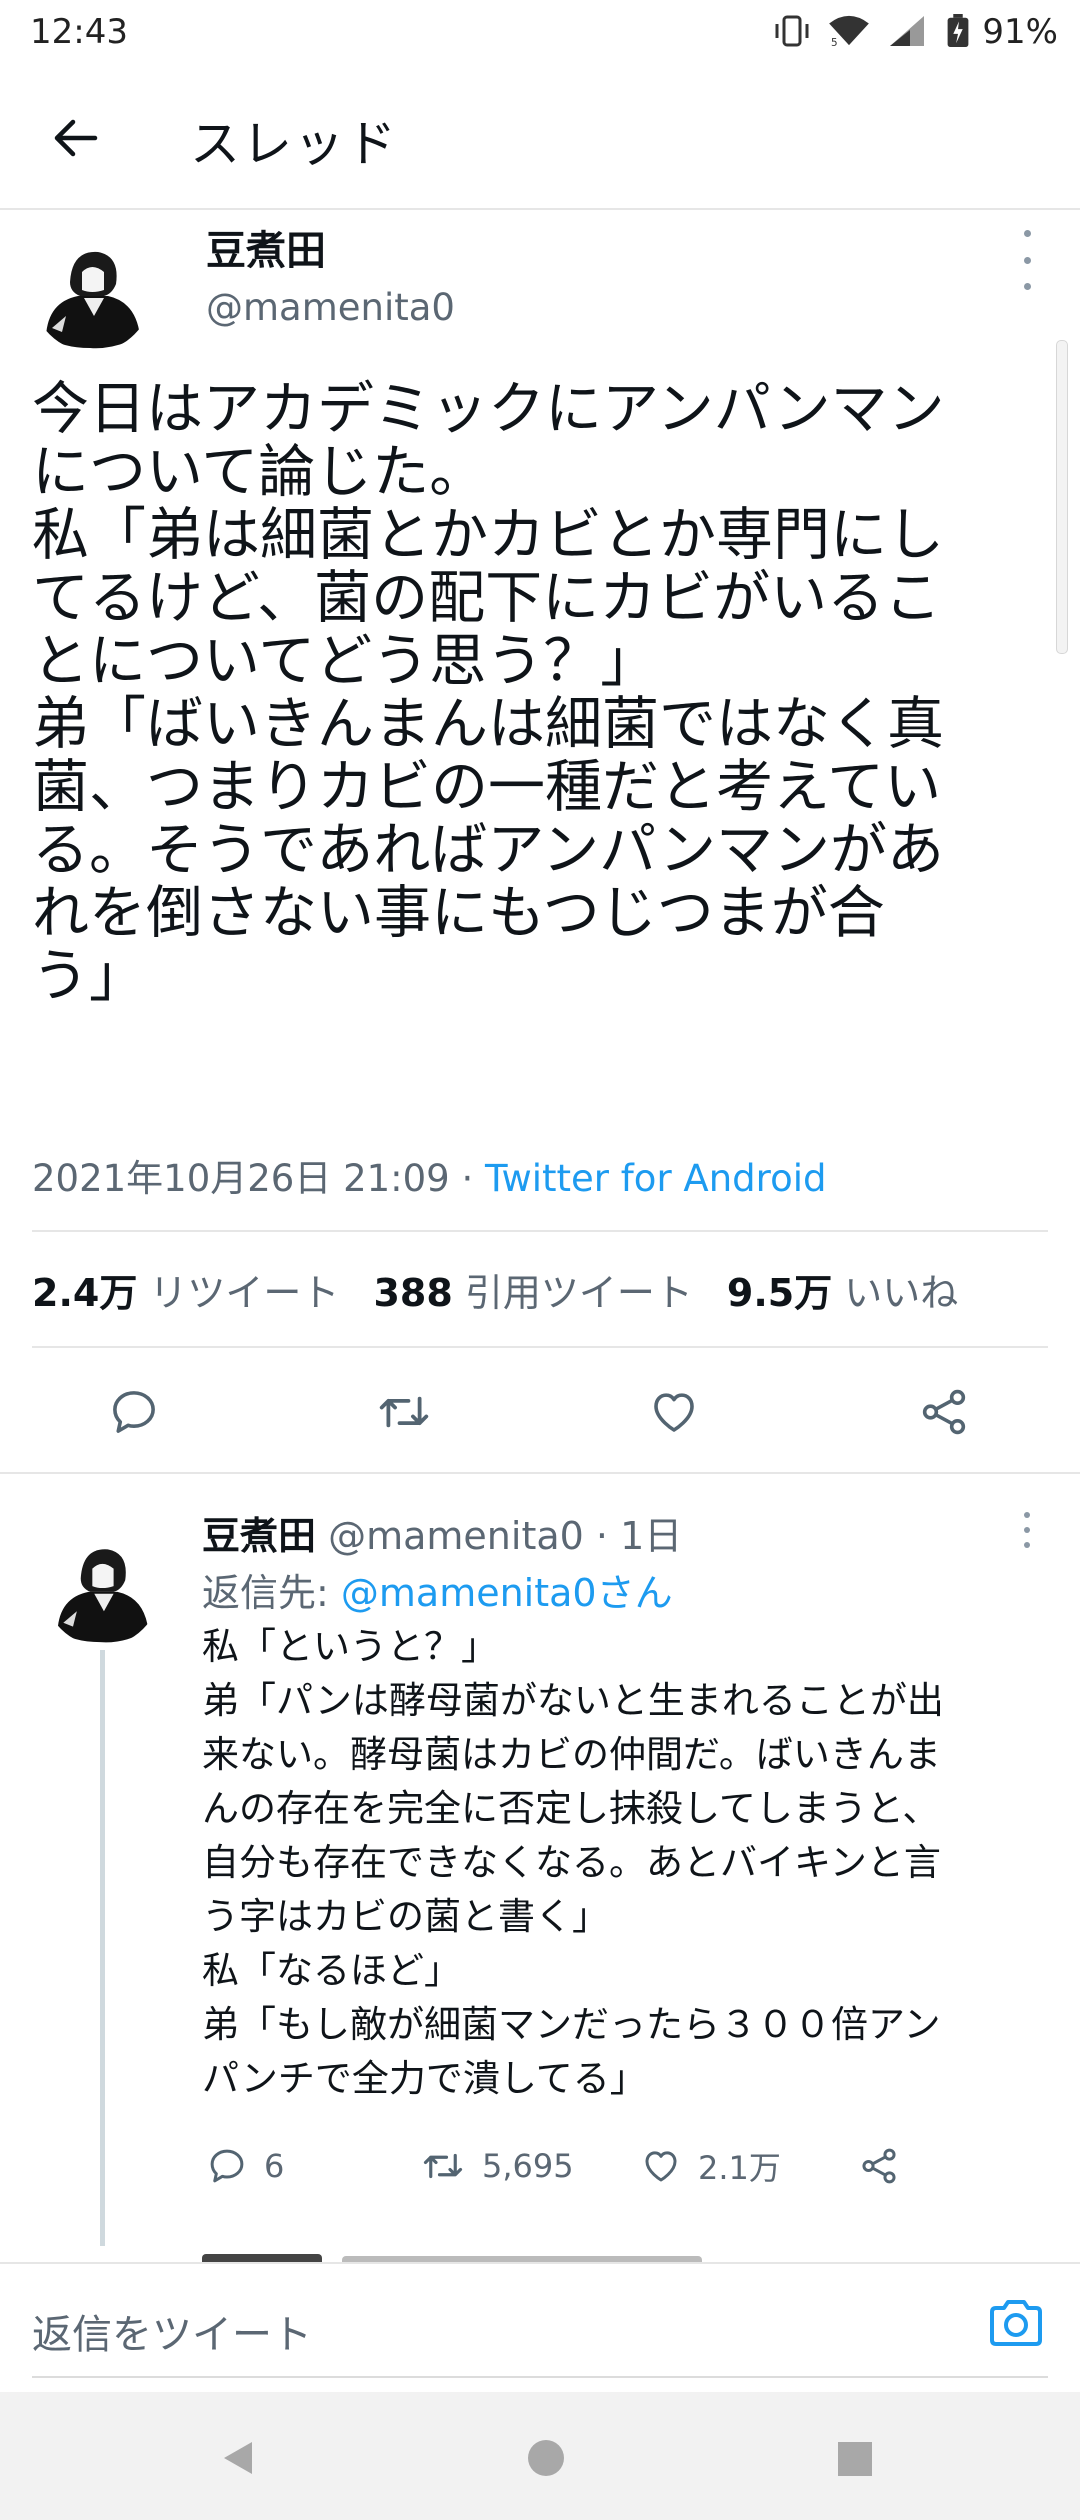 The width and height of the screenshot is (1080, 2520). Describe the element at coordinates (907, 31) in the screenshot. I see `signal-icon` at that location.